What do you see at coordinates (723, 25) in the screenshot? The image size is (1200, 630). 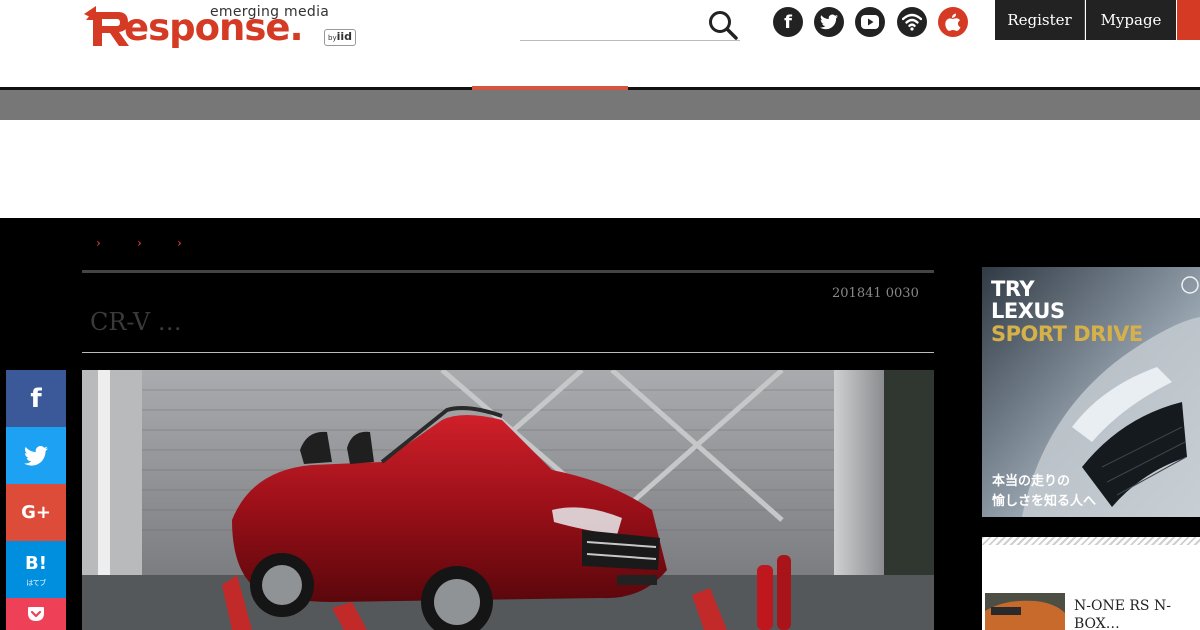 I see `search-icon` at bounding box center [723, 25].